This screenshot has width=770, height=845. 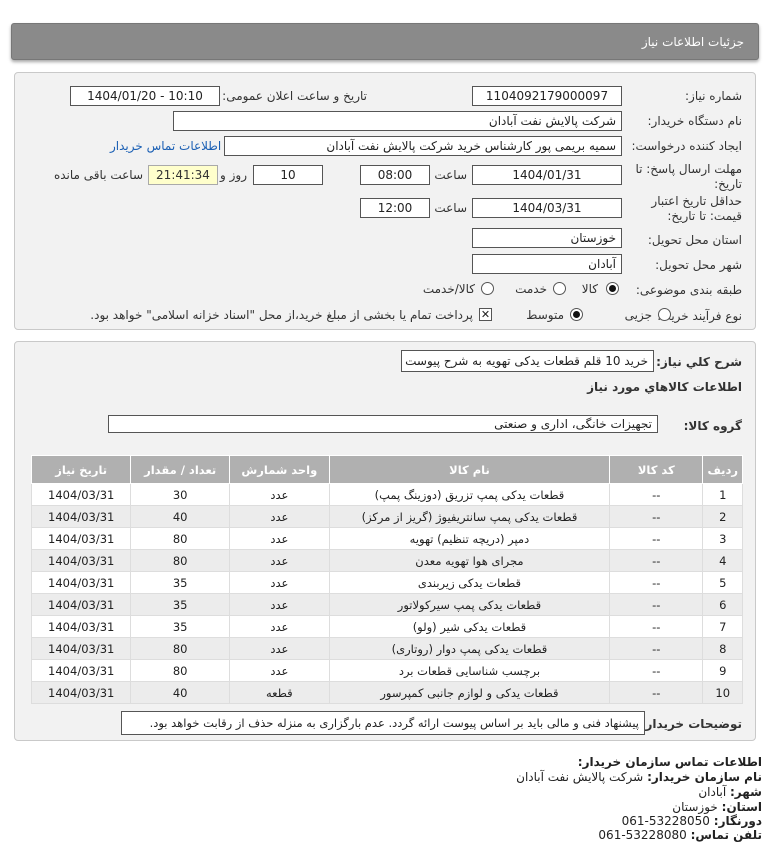 I want to click on table-row: 7 -- قطعات یدکی شیر (ولو) عدد 35 1404/03/31, so click(x=386, y=626).